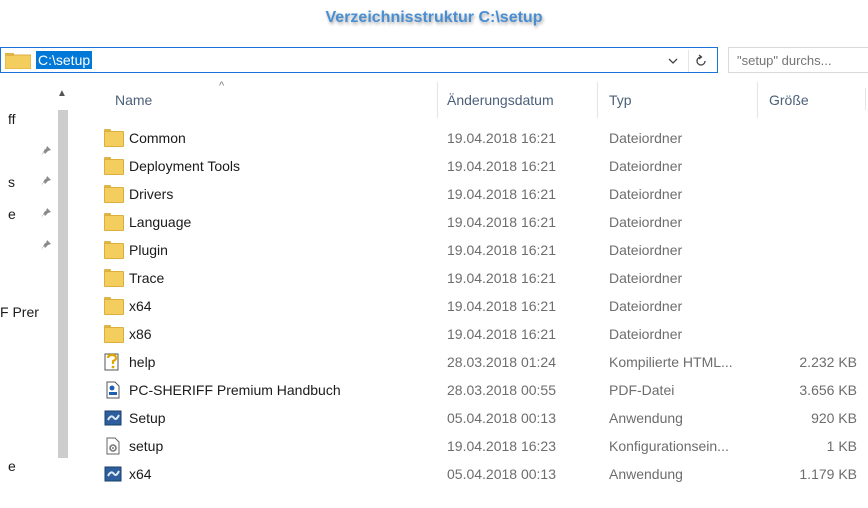 The width and height of the screenshot is (868, 508). I want to click on sort-ascending-icon: ^, so click(222, 86).